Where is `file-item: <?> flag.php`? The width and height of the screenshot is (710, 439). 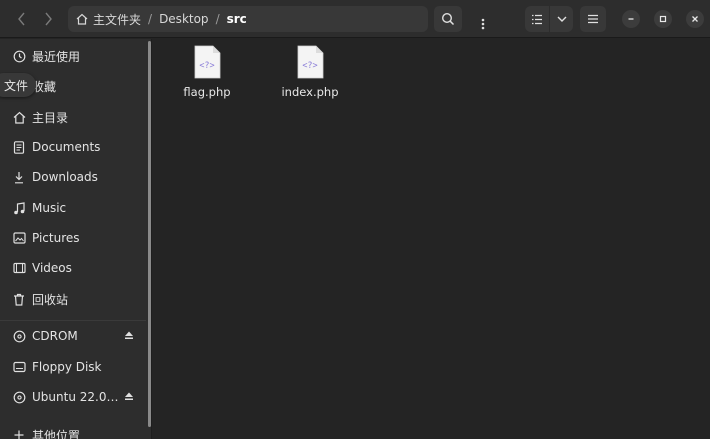 file-item: <?> flag.php is located at coordinates (207, 72).